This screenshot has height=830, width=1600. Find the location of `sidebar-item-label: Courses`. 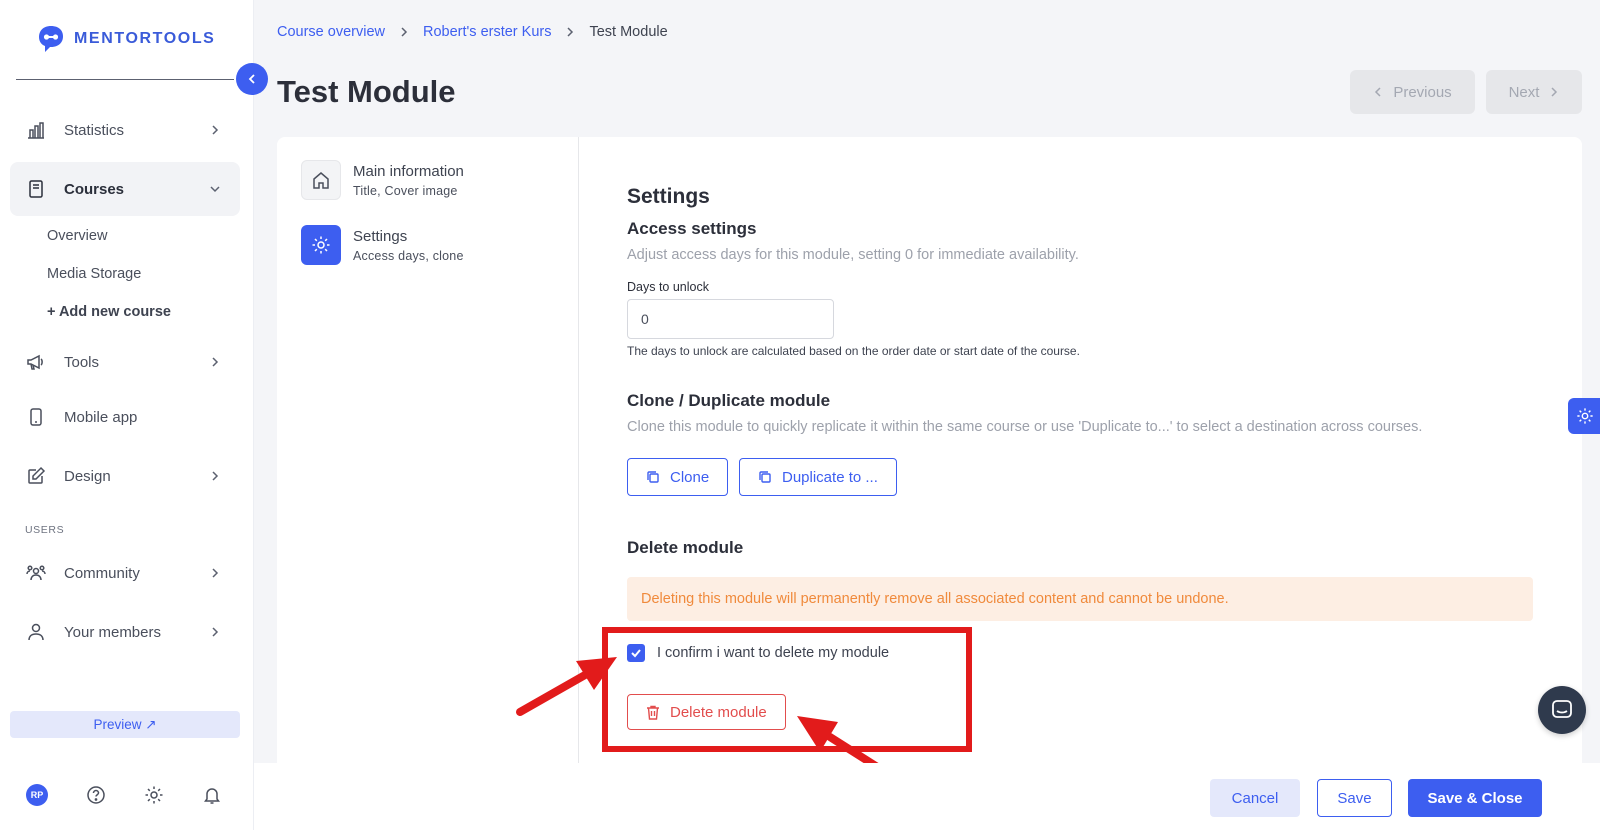

sidebar-item-label: Courses is located at coordinates (94, 189).